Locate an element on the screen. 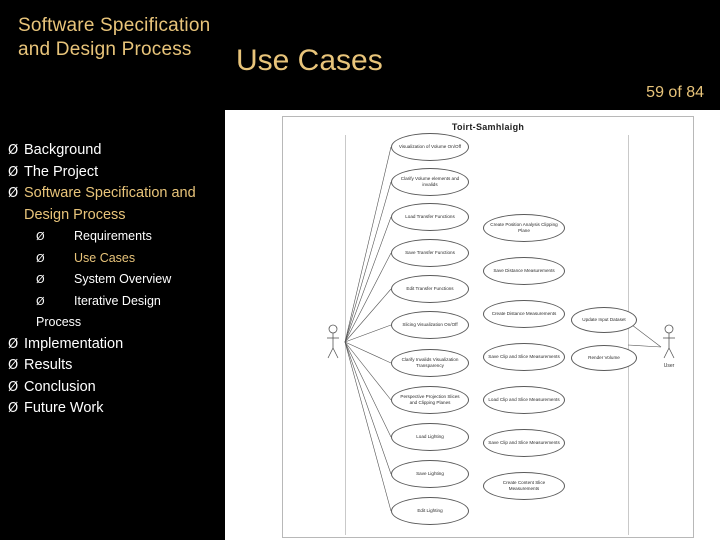  use-case-node: Create Content Slice Measurements is located at coordinates (524, 486).